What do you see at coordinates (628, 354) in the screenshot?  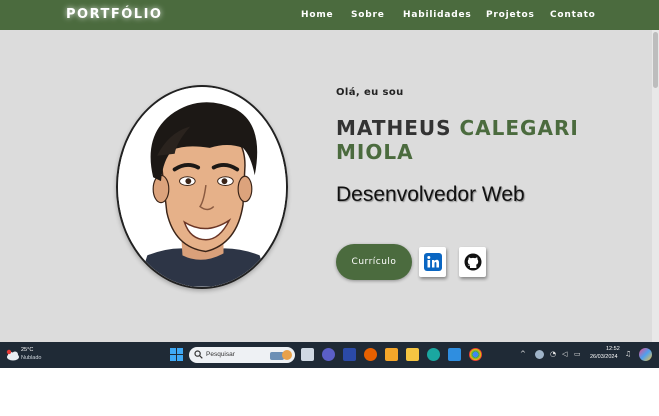 I see `notification-bell-icon: ♫` at bounding box center [628, 354].